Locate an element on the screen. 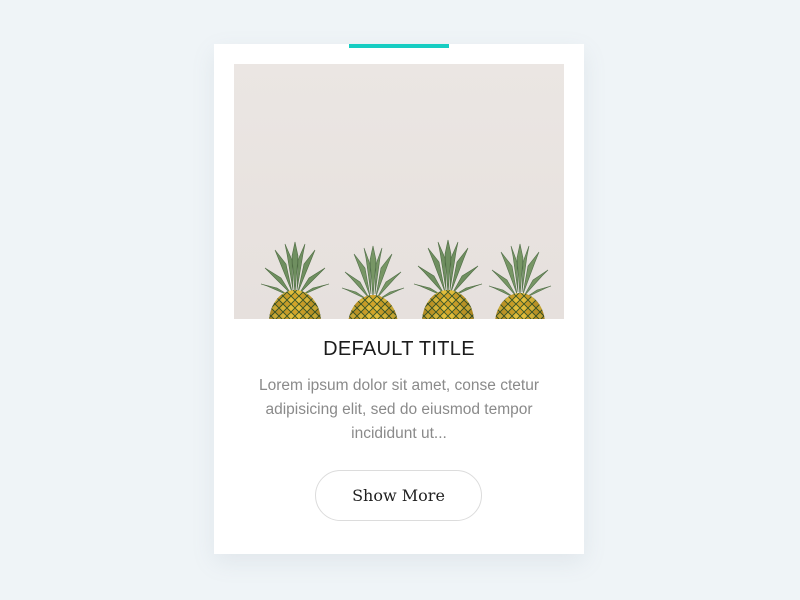 This screenshot has width=800, height=600. card-accent-bar is located at coordinates (399, 46).